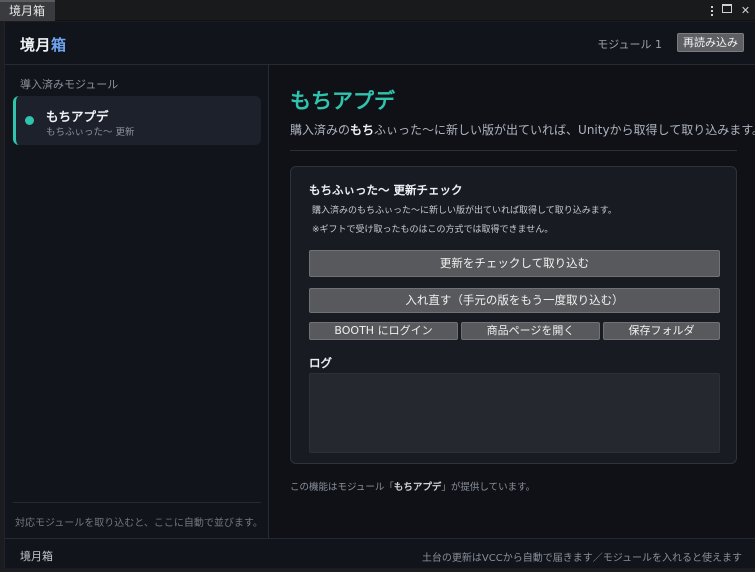  Describe the element at coordinates (36, 45) in the screenshot. I see `brand-main: 境月` at that location.